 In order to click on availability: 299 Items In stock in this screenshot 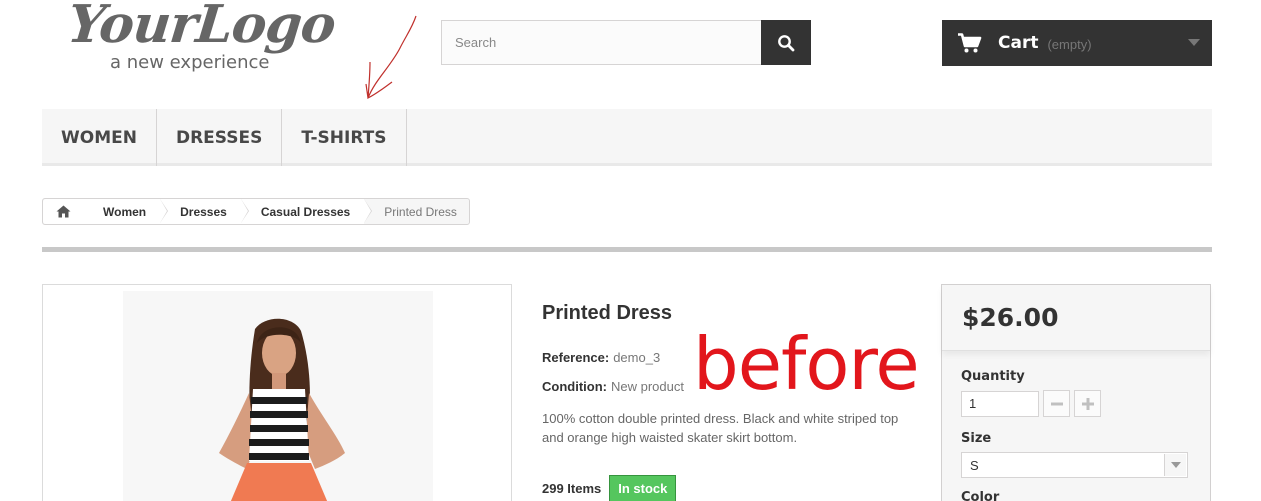, I will do `click(609, 488)`.